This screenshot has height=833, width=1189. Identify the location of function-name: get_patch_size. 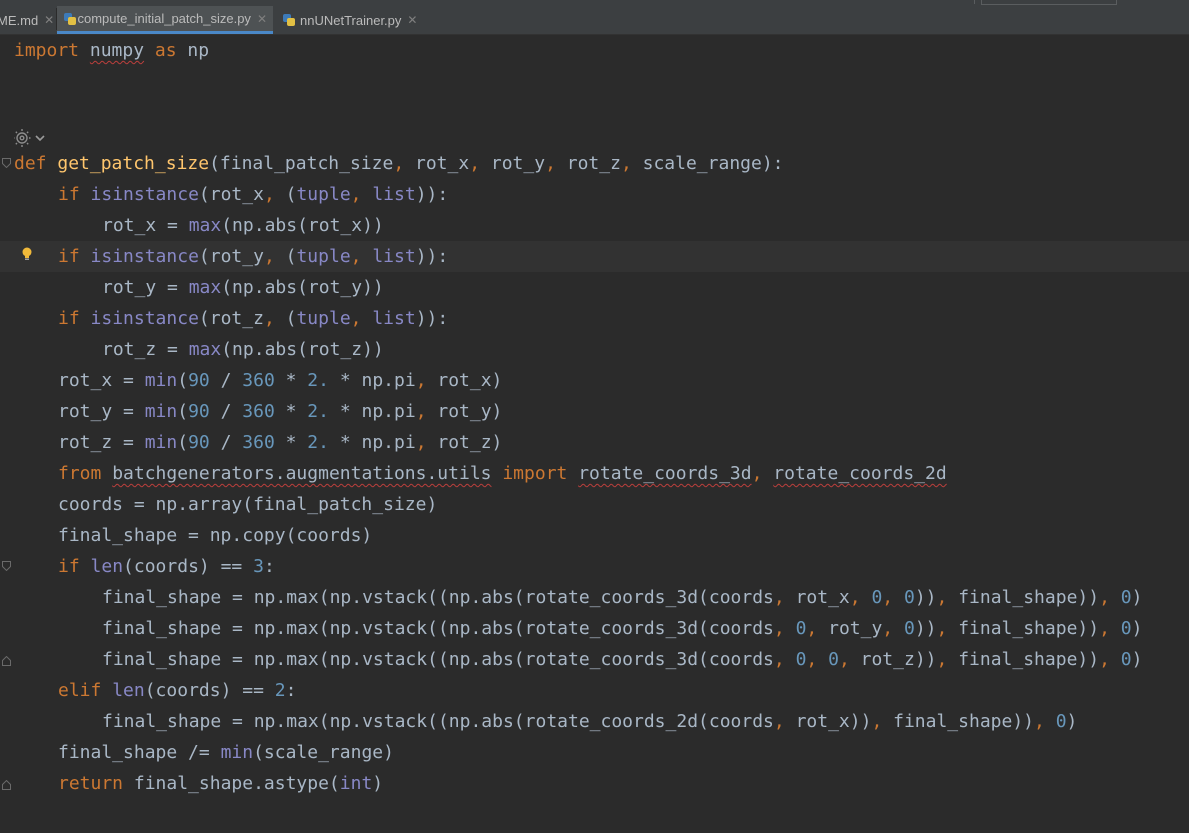
(133, 163).